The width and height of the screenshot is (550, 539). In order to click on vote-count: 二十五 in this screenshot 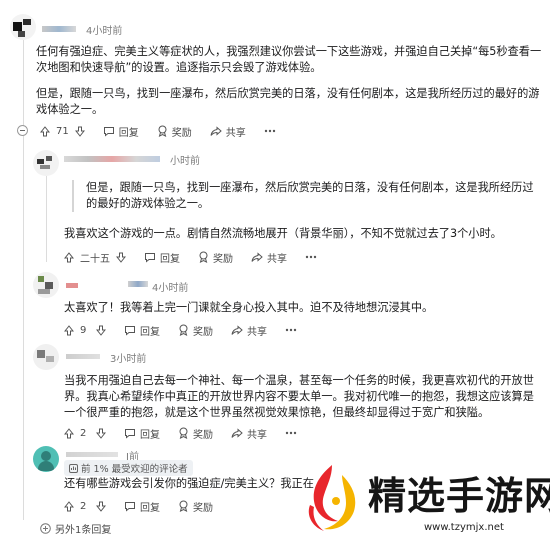, I will do `click(95, 259)`.